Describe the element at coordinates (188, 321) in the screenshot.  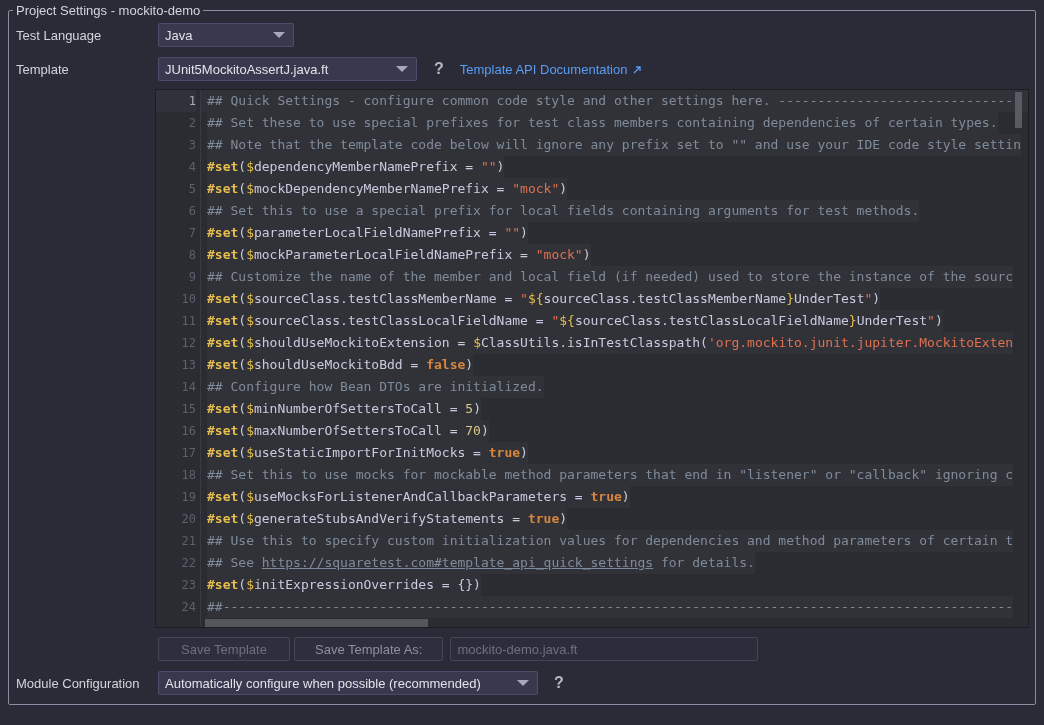
I see `line-number: 11` at that location.